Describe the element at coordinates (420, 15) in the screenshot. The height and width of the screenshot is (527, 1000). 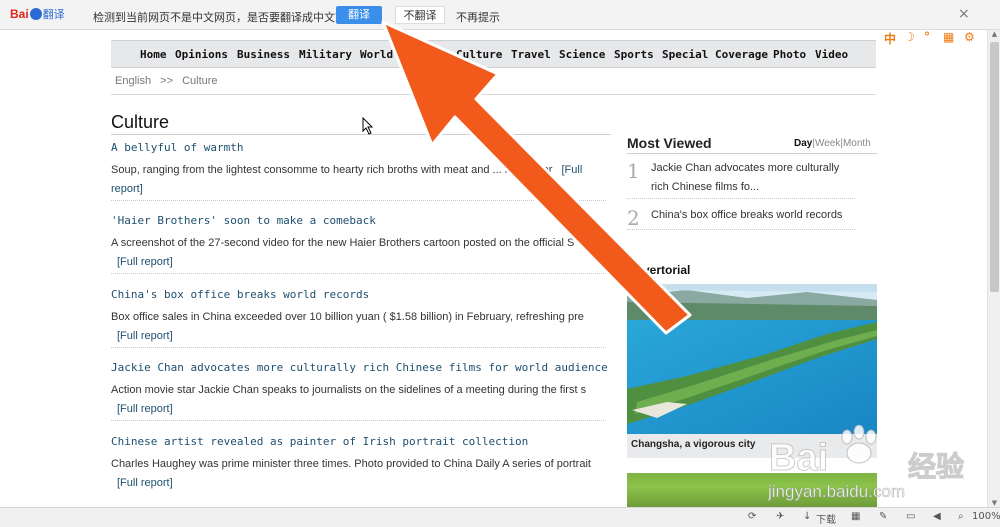
I see `no-translate-button: 不翻译` at that location.